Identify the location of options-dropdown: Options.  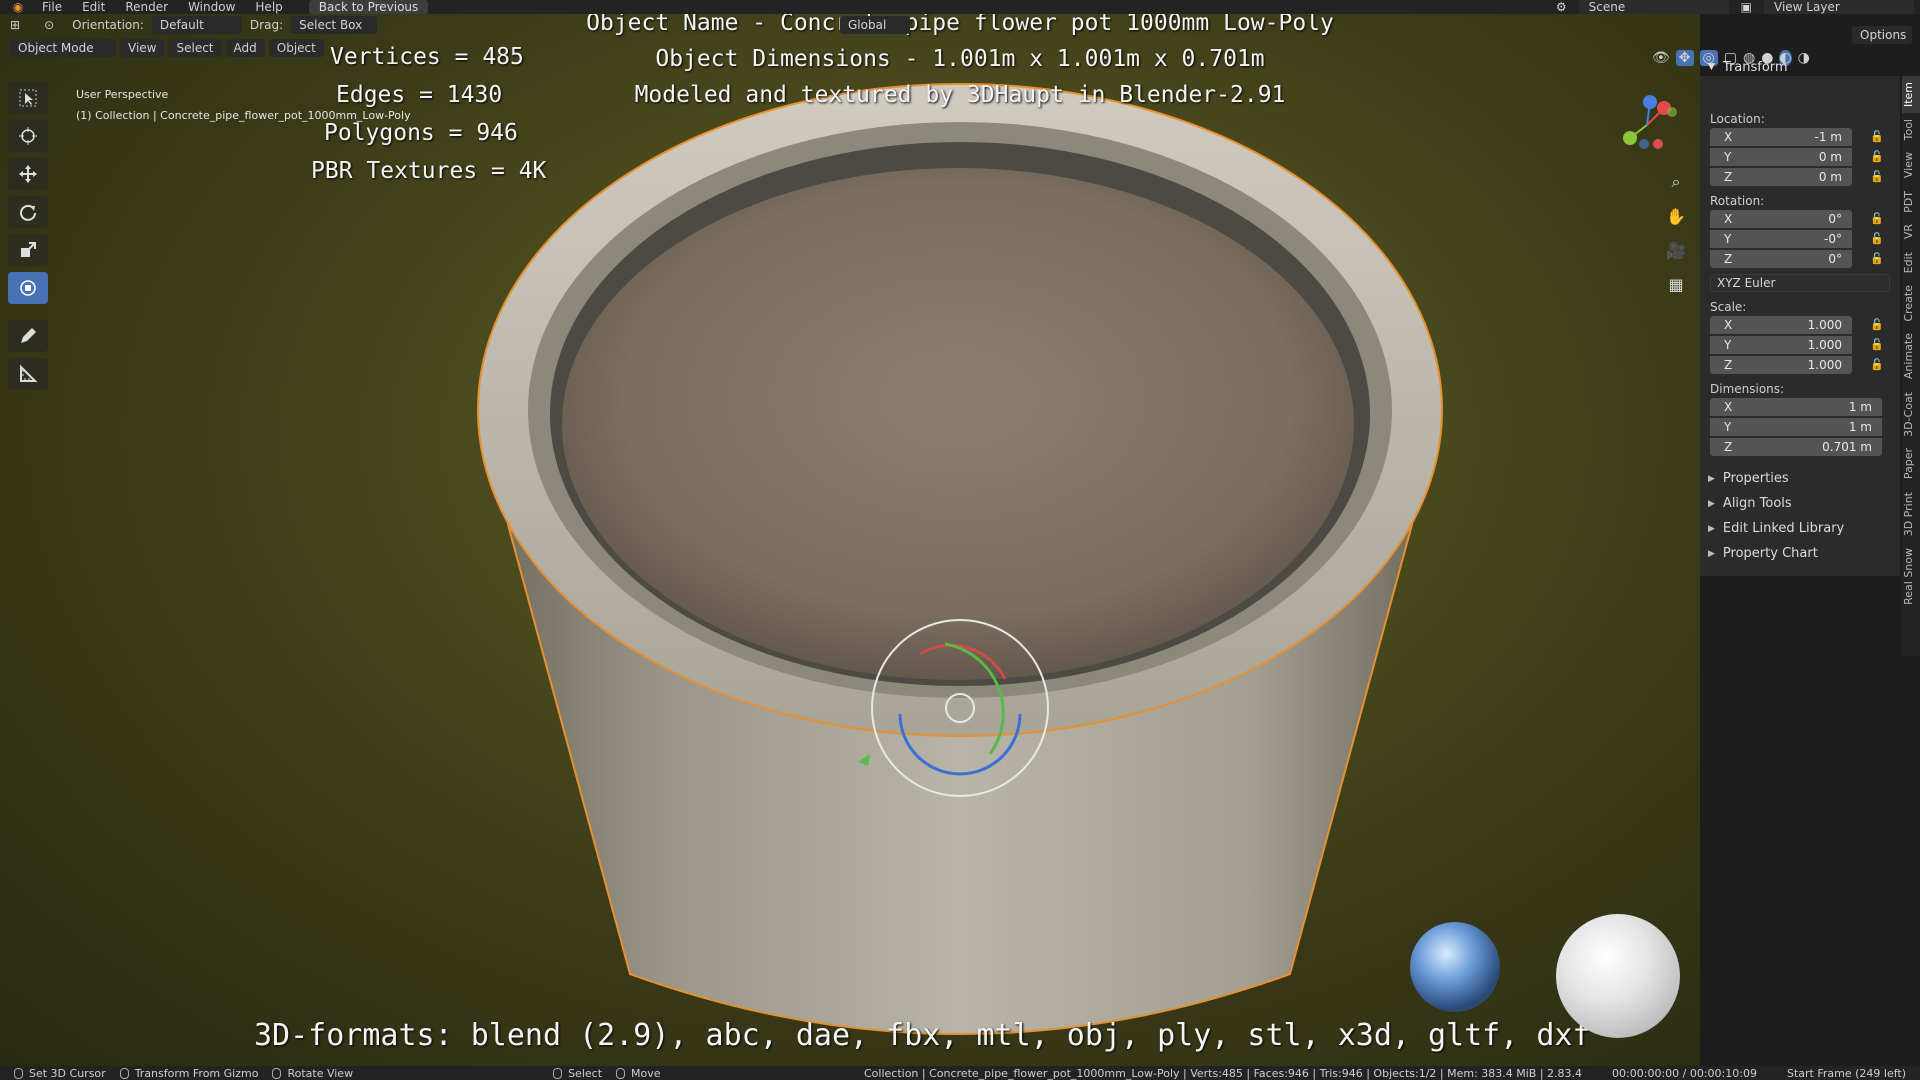
(1882, 35).